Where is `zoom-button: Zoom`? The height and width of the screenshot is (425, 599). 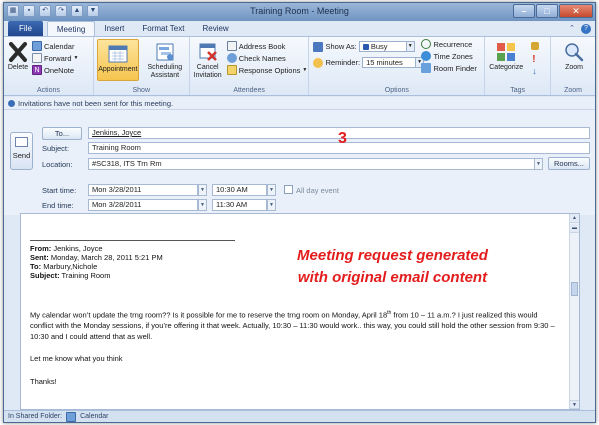 zoom-button: Zoom is located at coordinates (574, 56).